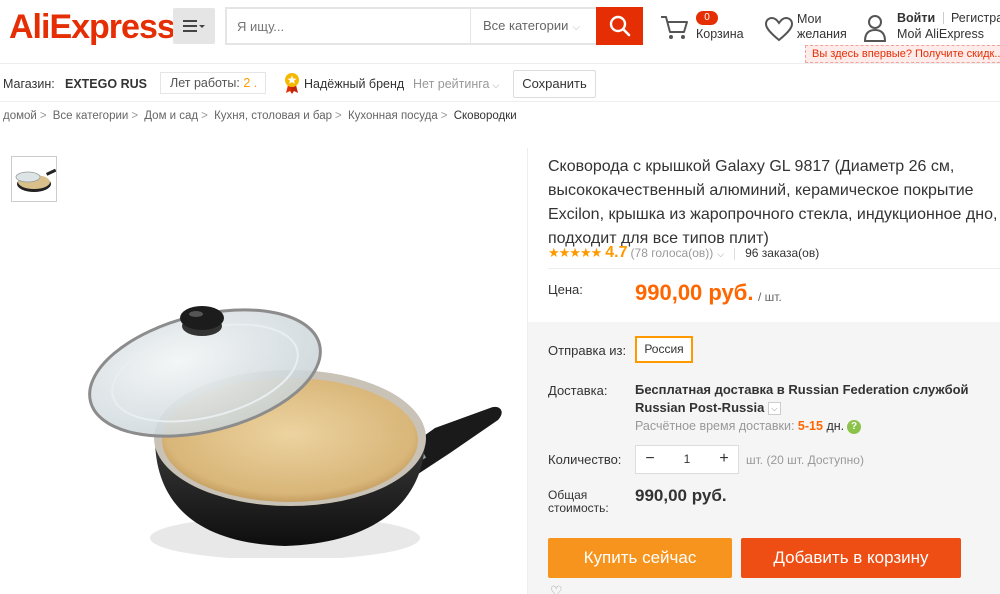  I want to click on search-input, so click(348, 26).